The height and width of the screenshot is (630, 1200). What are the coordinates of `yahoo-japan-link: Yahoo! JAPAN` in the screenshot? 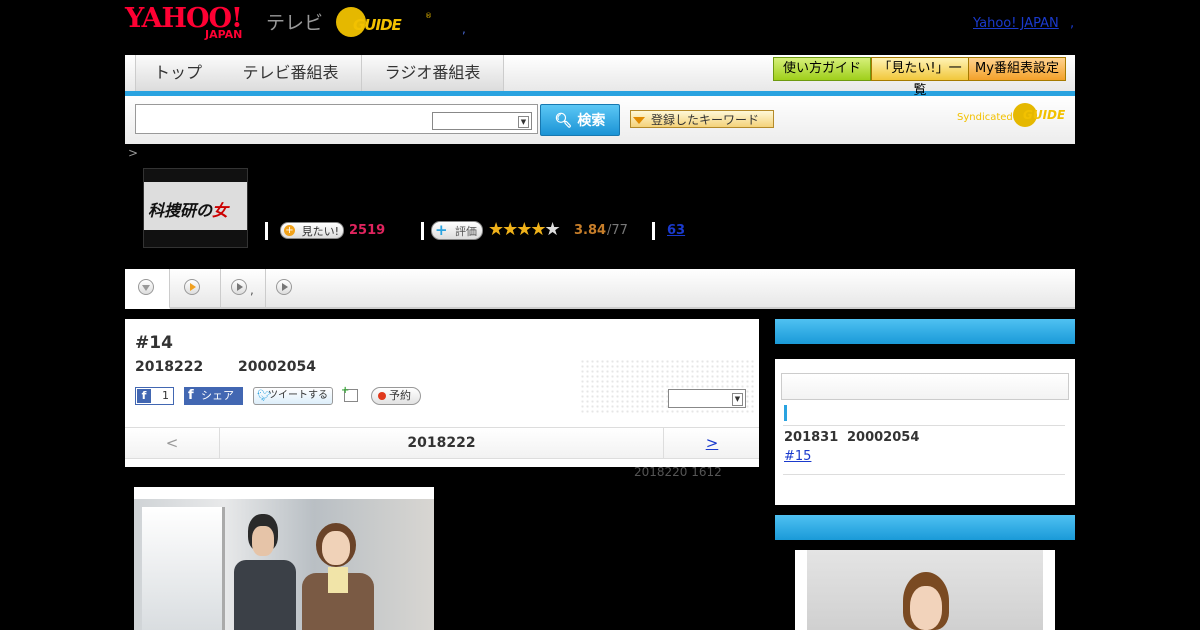 It's located at (1016, 23).